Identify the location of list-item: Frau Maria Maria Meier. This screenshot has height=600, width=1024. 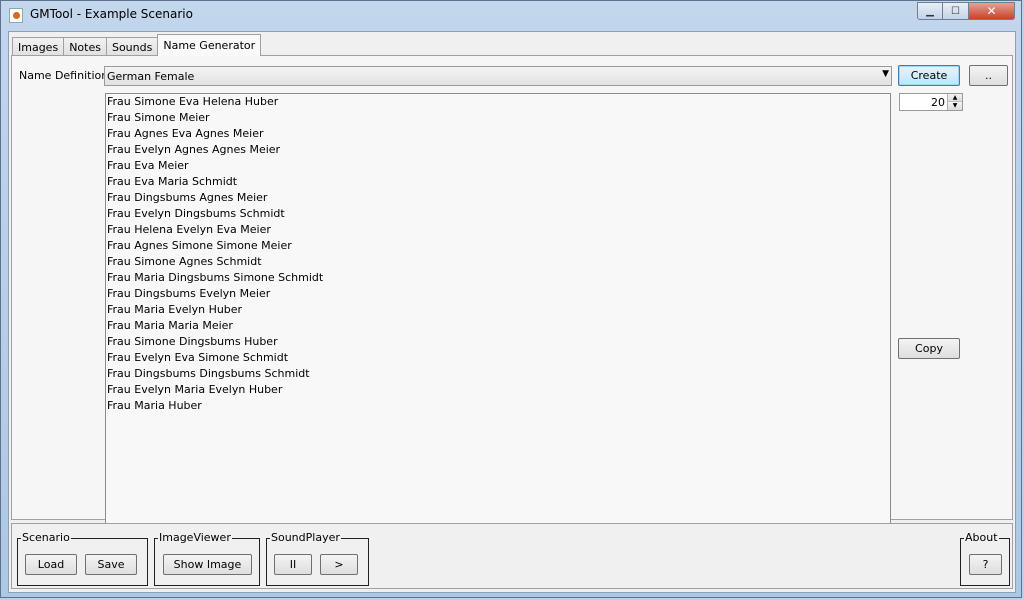
(498, 326).